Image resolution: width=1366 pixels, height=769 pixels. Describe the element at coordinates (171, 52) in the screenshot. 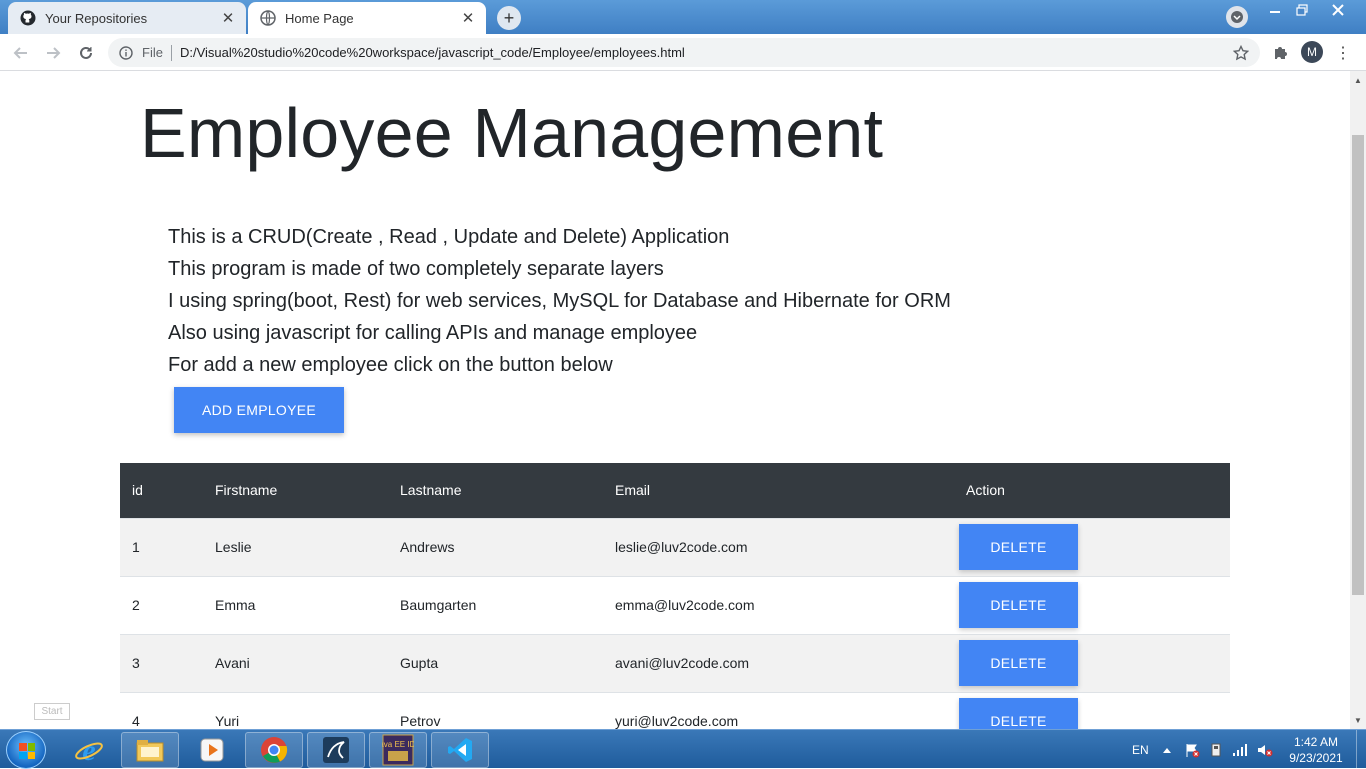

I see `divider` at that location.